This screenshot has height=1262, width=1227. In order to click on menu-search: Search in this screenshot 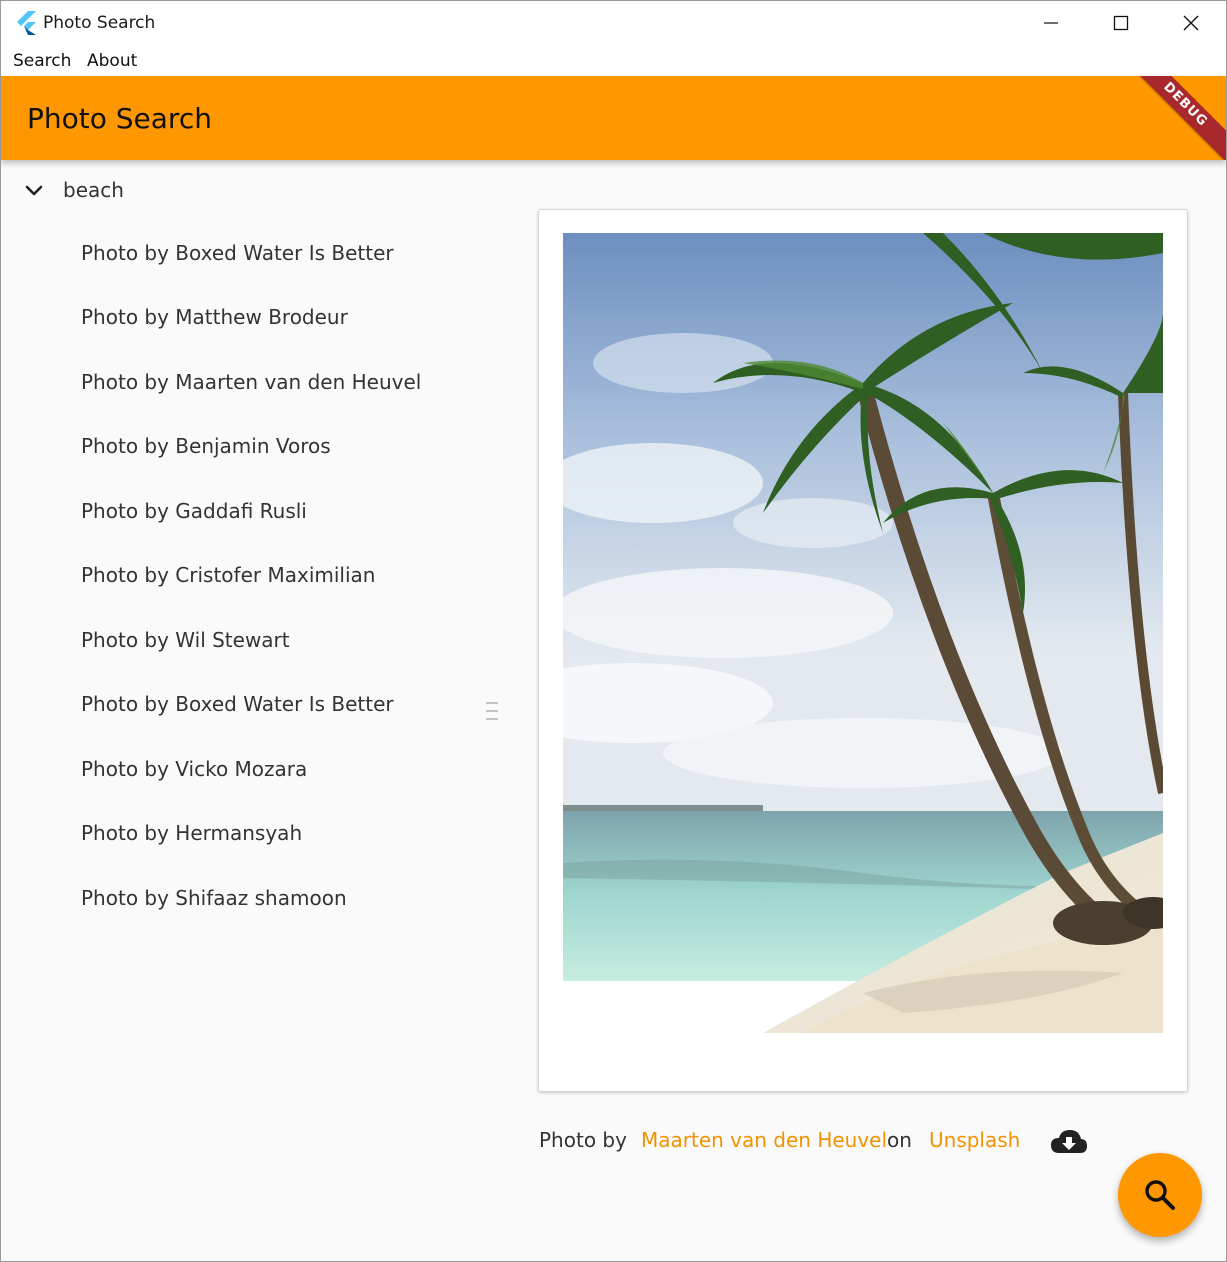, I will do `click(42, 61)`.